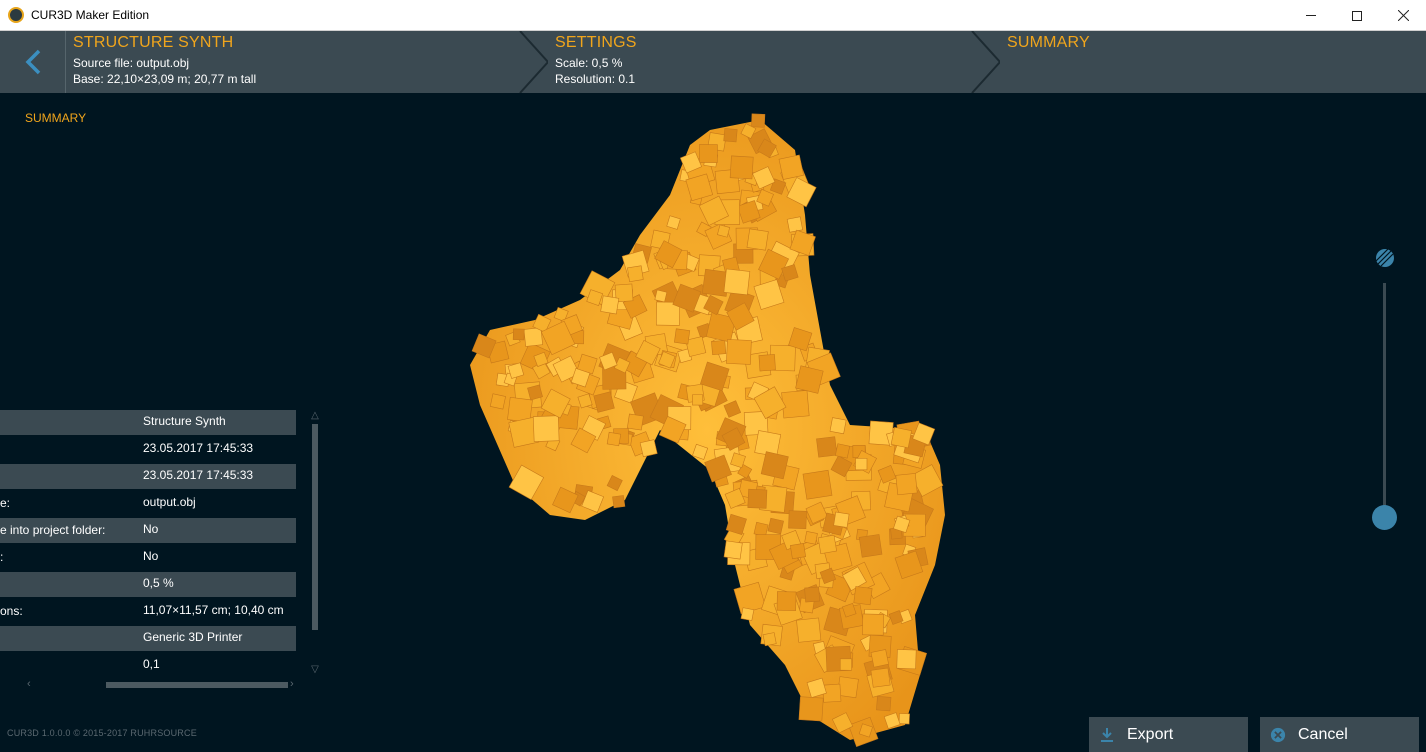  I want to click on scroll-right-icon: ›, so click(292, 684).